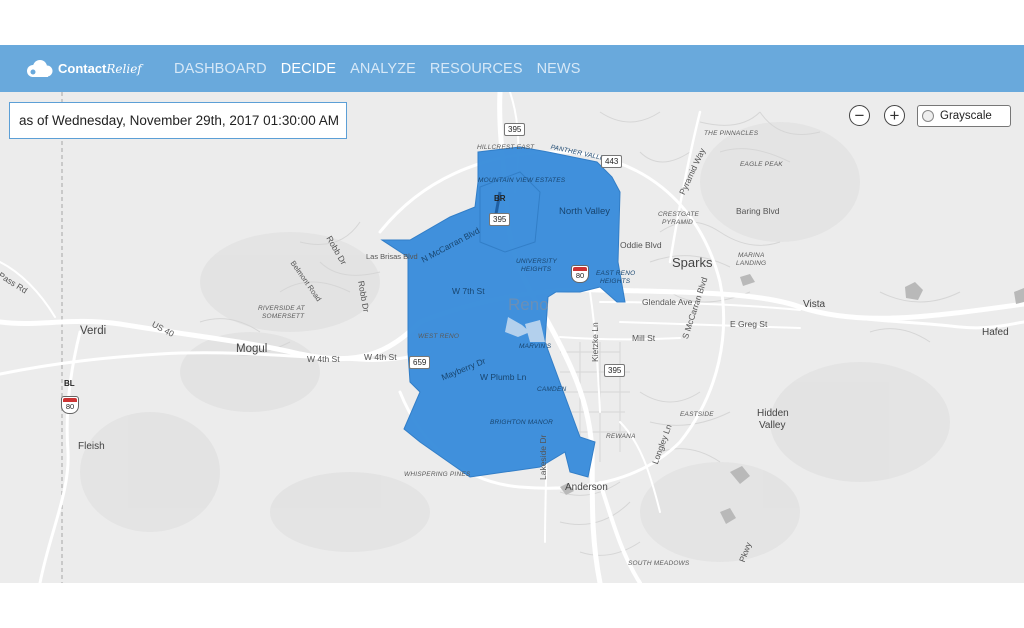 Image resolution: width=1024 pixels, height=628 pixels. I want to click on label-baring-blvd: Baring Blvd, so click(758, 211).